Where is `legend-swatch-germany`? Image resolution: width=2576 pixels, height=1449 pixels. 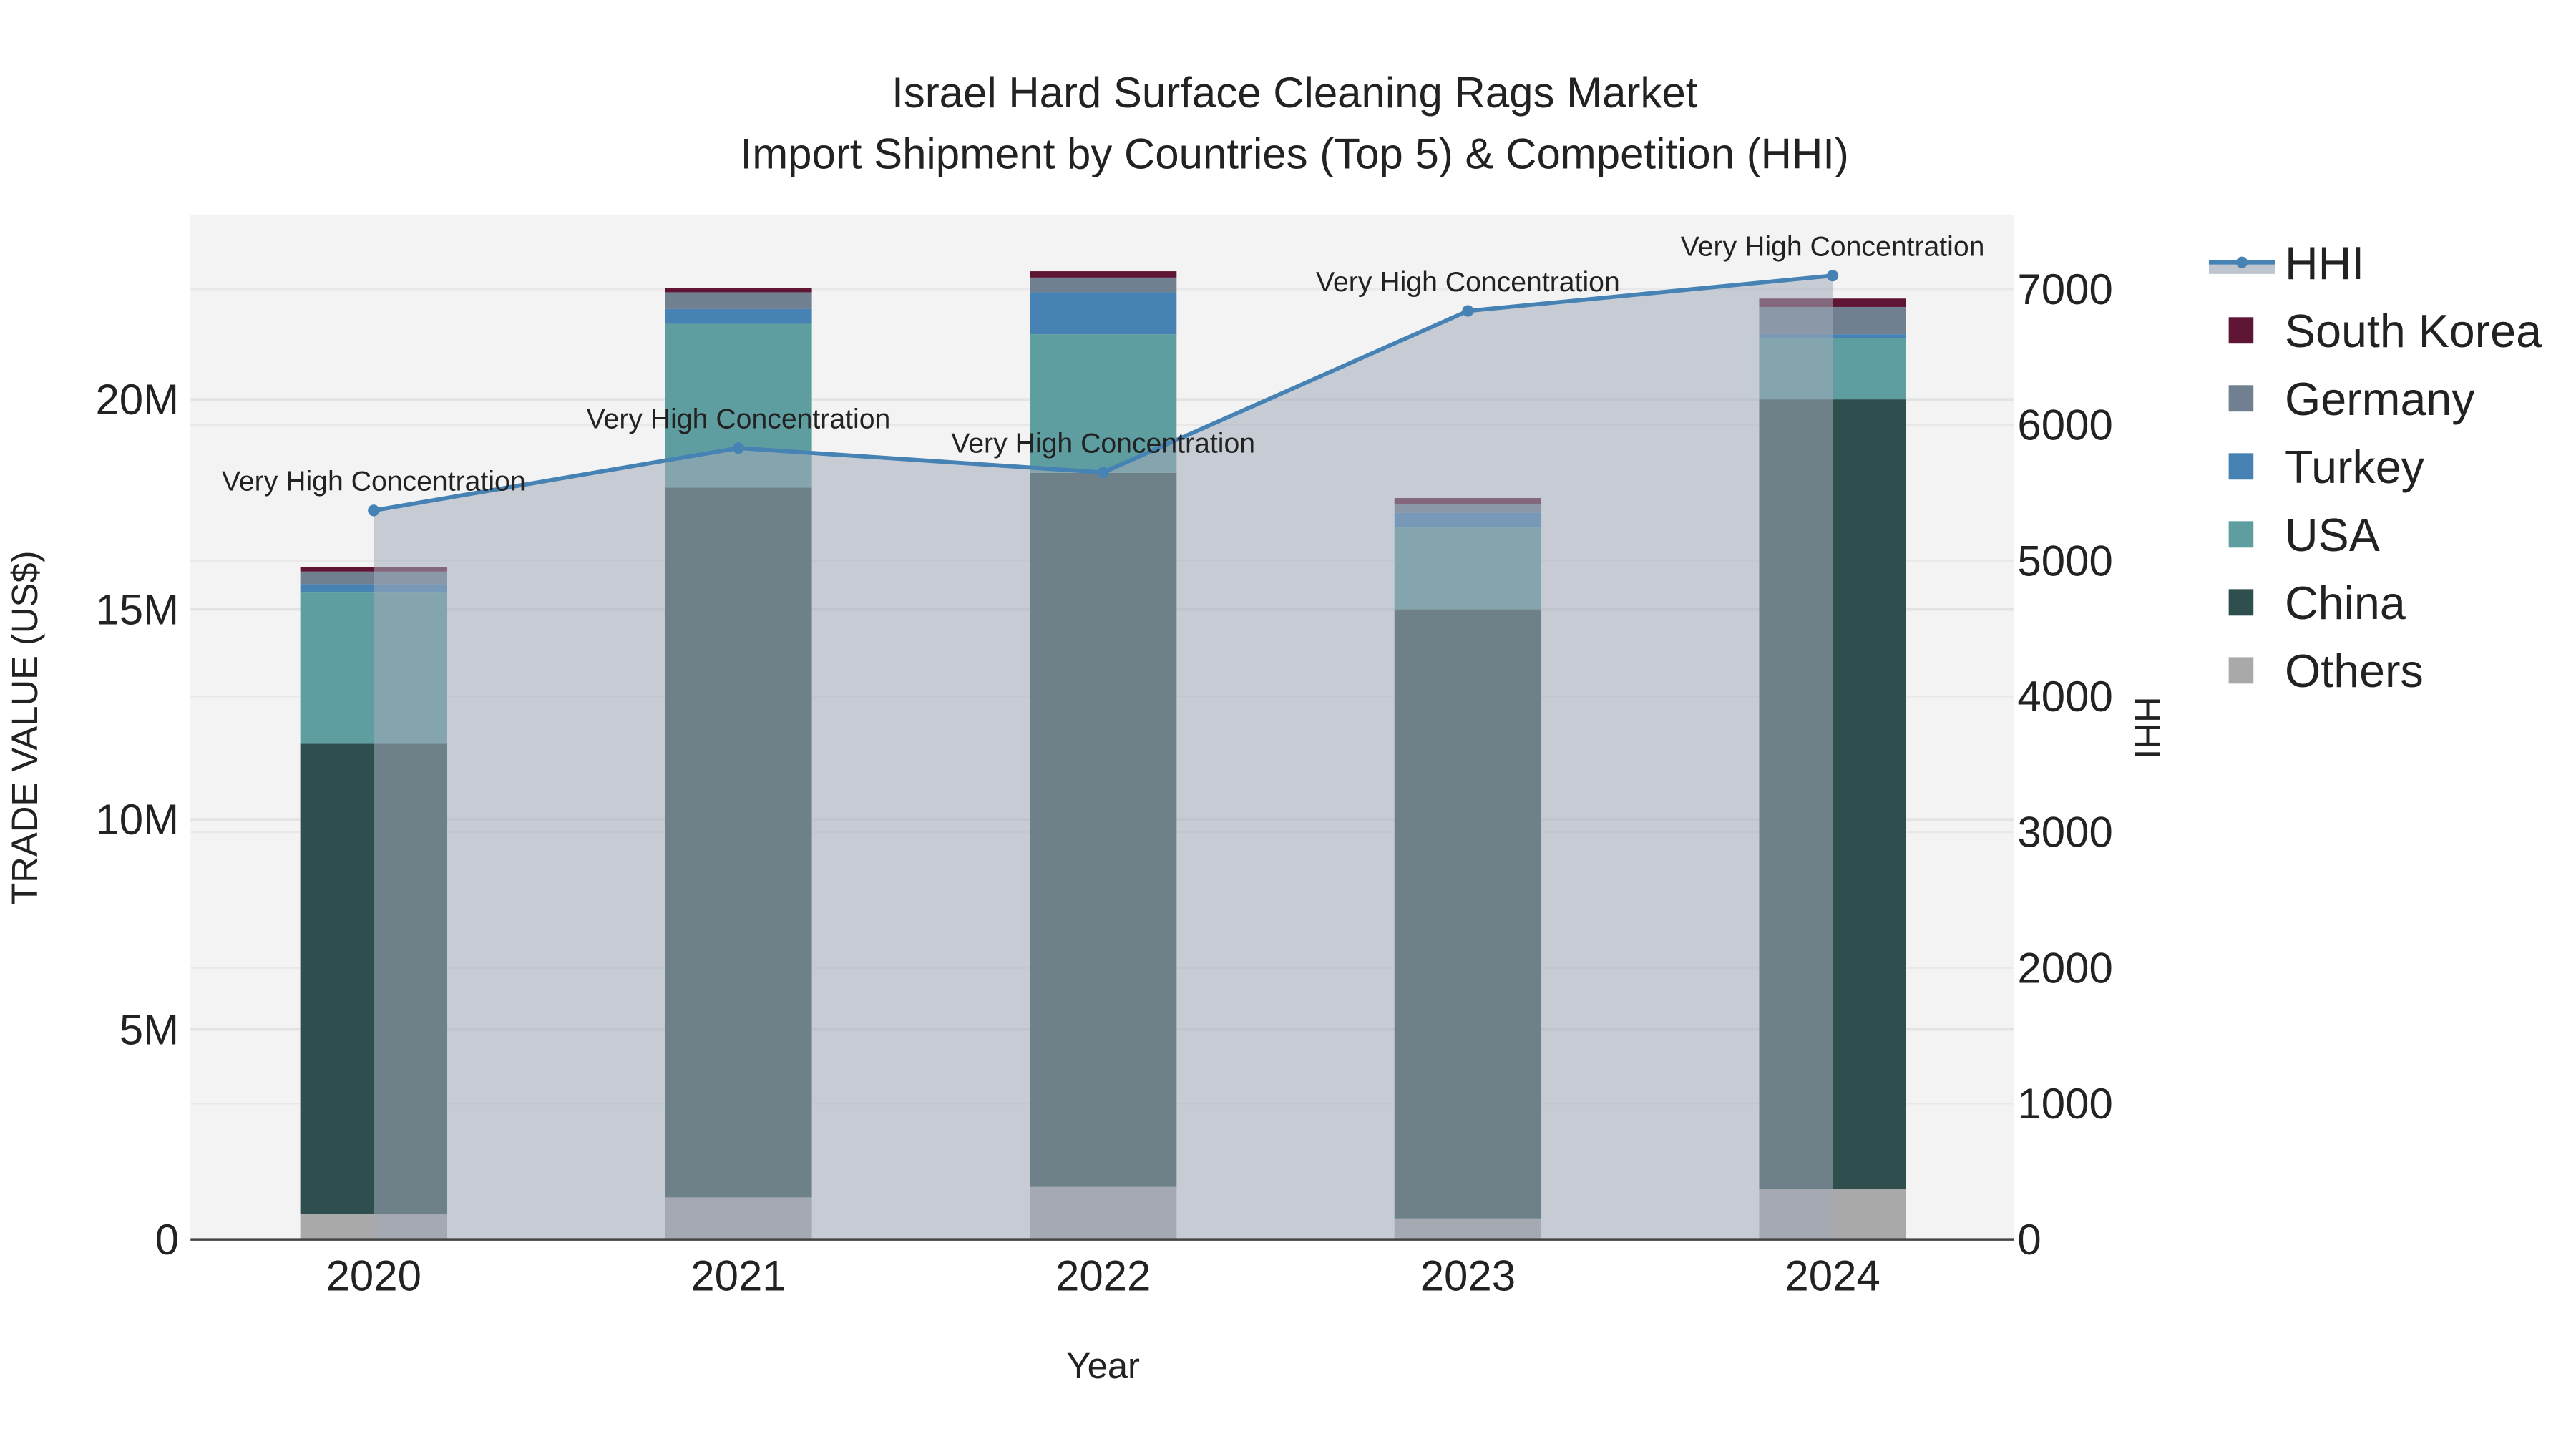
legend-swatch-germany is located at coordinates (2241, 398).